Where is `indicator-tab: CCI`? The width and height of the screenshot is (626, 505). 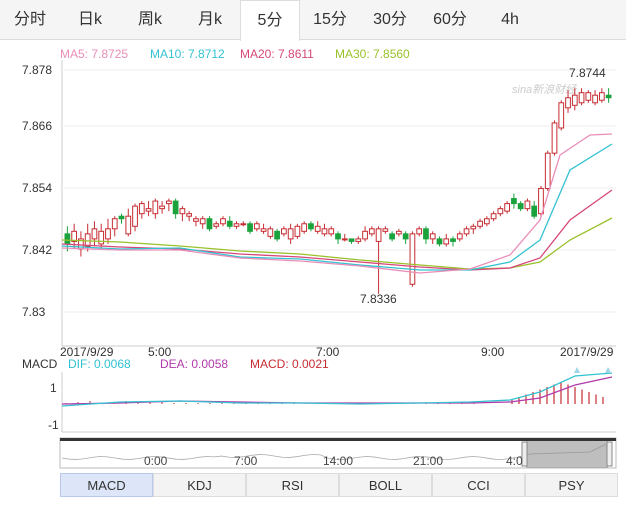 indicator-tab: CCI is located at coordinates (478, 485).